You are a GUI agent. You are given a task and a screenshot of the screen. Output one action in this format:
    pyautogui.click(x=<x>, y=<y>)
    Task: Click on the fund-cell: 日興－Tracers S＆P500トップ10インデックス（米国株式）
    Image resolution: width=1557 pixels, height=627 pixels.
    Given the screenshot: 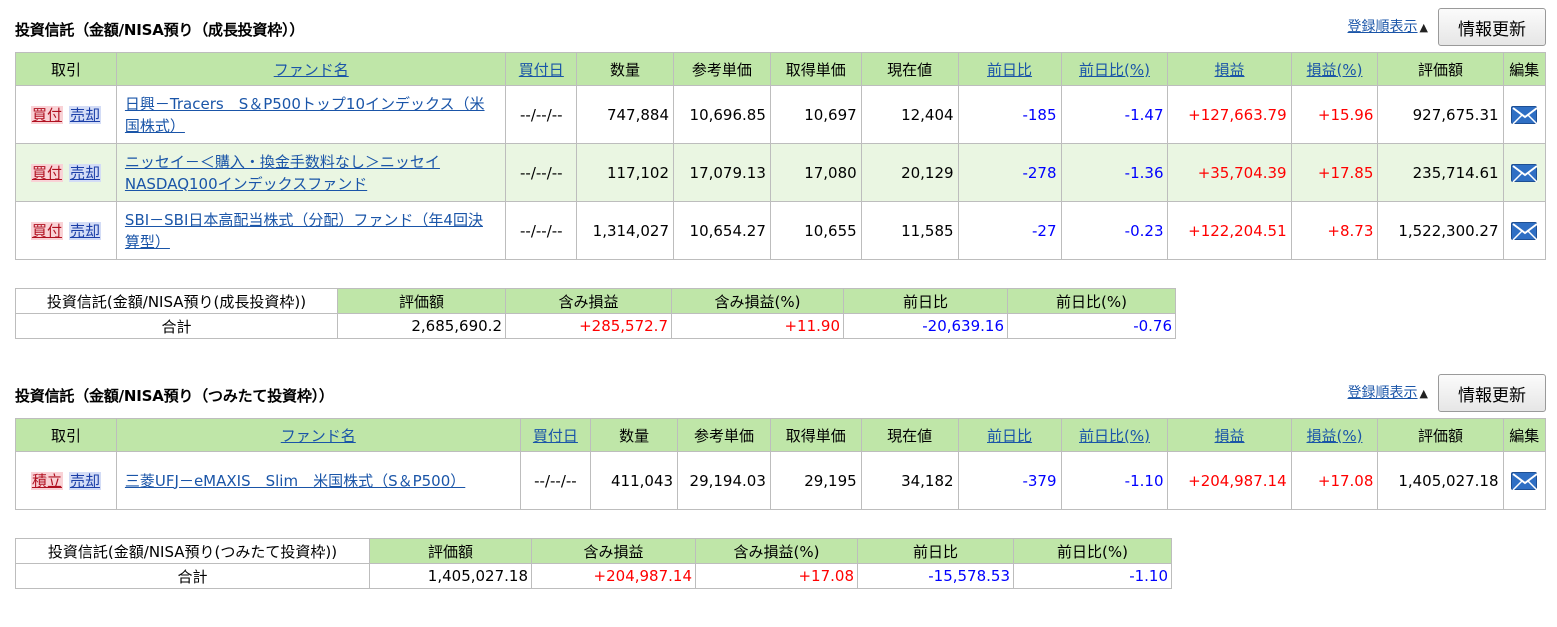 What is the action you would take?
    pyautogui.click(x=311, y=114)
    